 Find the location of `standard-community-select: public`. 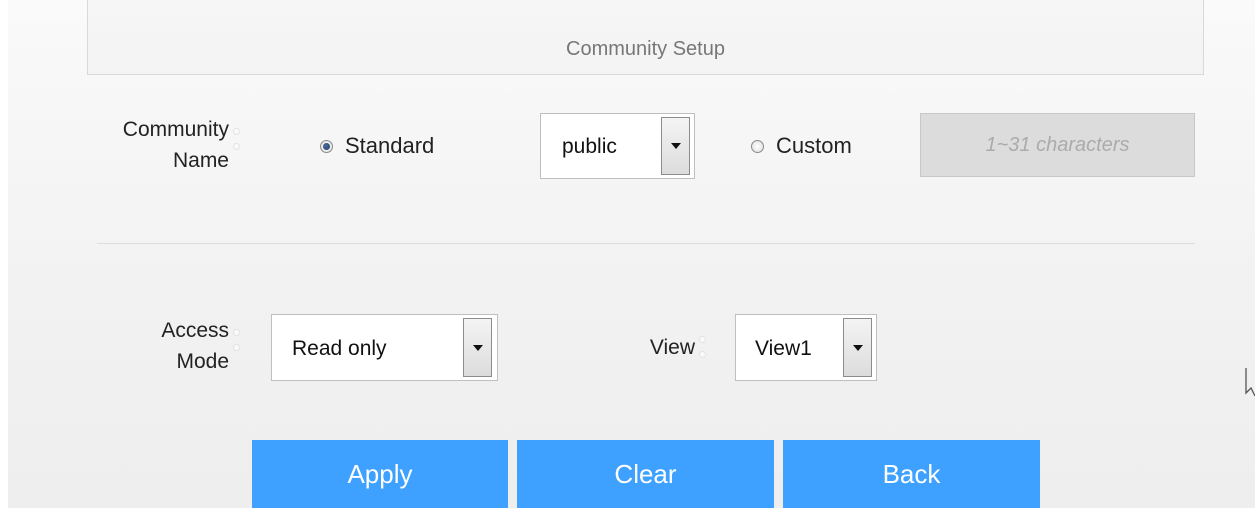

standard-community-select: public is located at coordinates (617, 146).